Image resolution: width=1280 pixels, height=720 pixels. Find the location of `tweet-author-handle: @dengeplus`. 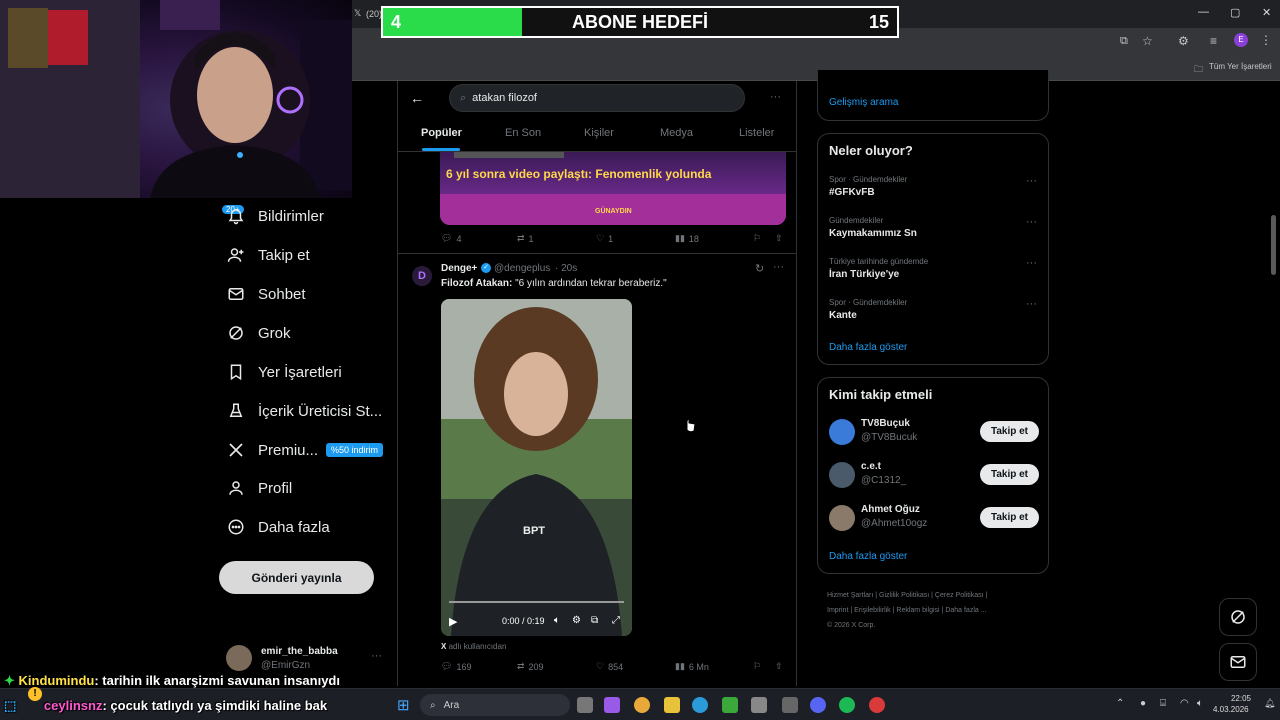

tweet-author-handle: @dengeplus is located at coordinates (522, 268).